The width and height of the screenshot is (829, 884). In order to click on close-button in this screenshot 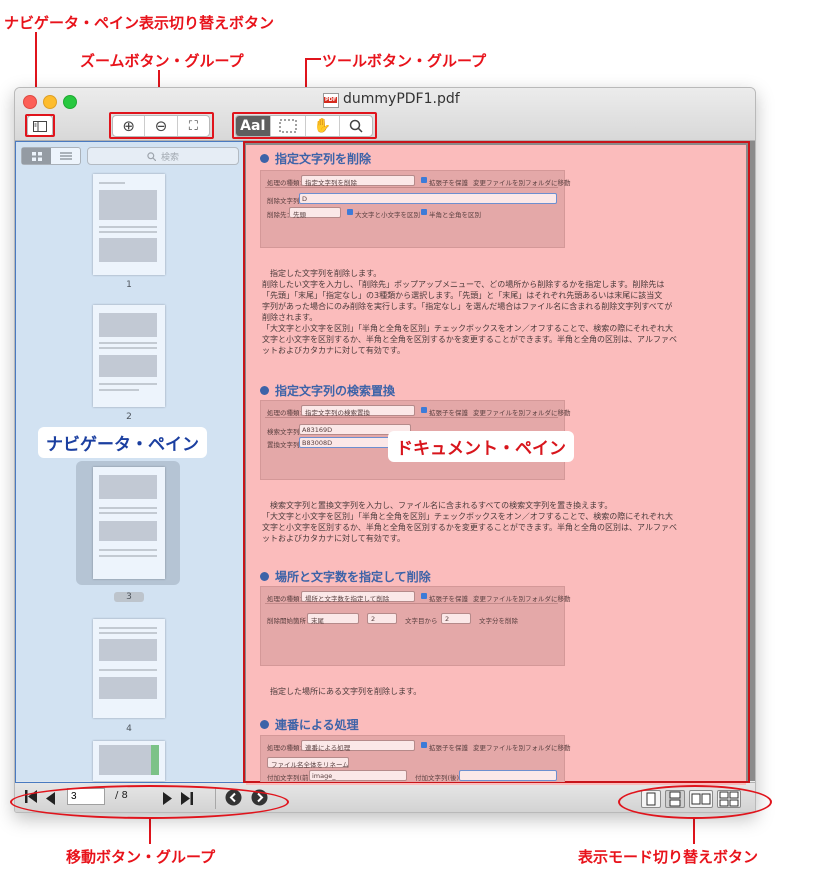, I will do `click(30, 102)`.